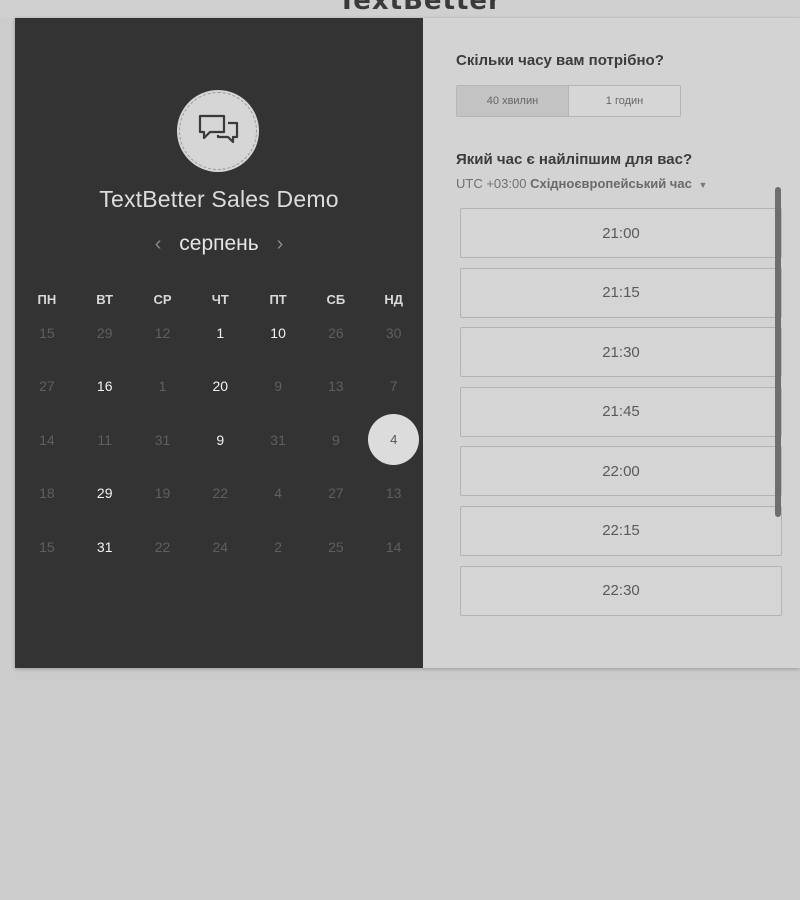 This screenshot has height=900, width=800. I want to click on month-navigation: ‹ серпень ›, so click(219, 244).